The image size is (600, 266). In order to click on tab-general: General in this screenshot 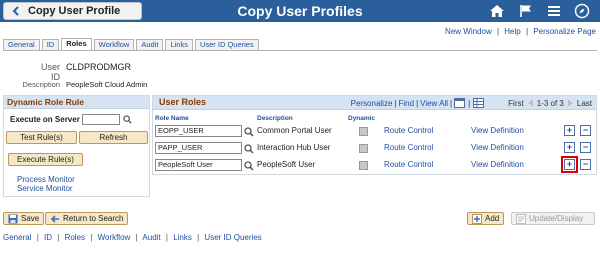, I will do `click(21, 44)`.